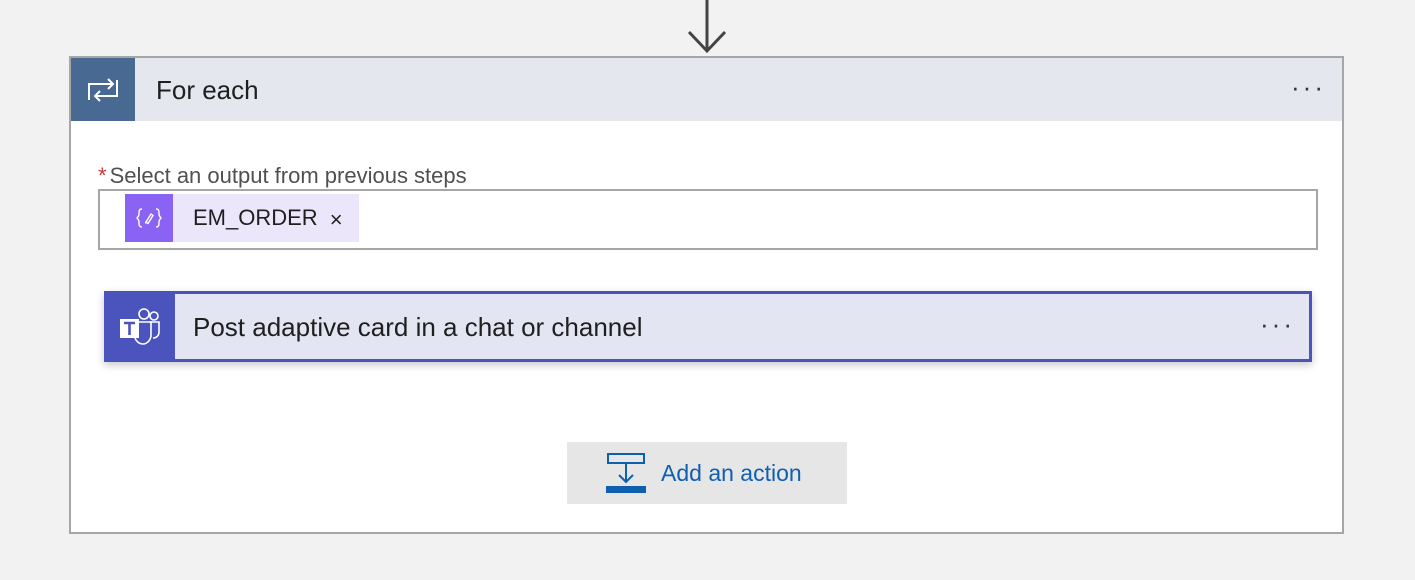  Describe the element at coordinates (102, 175) in the screenshot. I see `required-marker: *` at that location.